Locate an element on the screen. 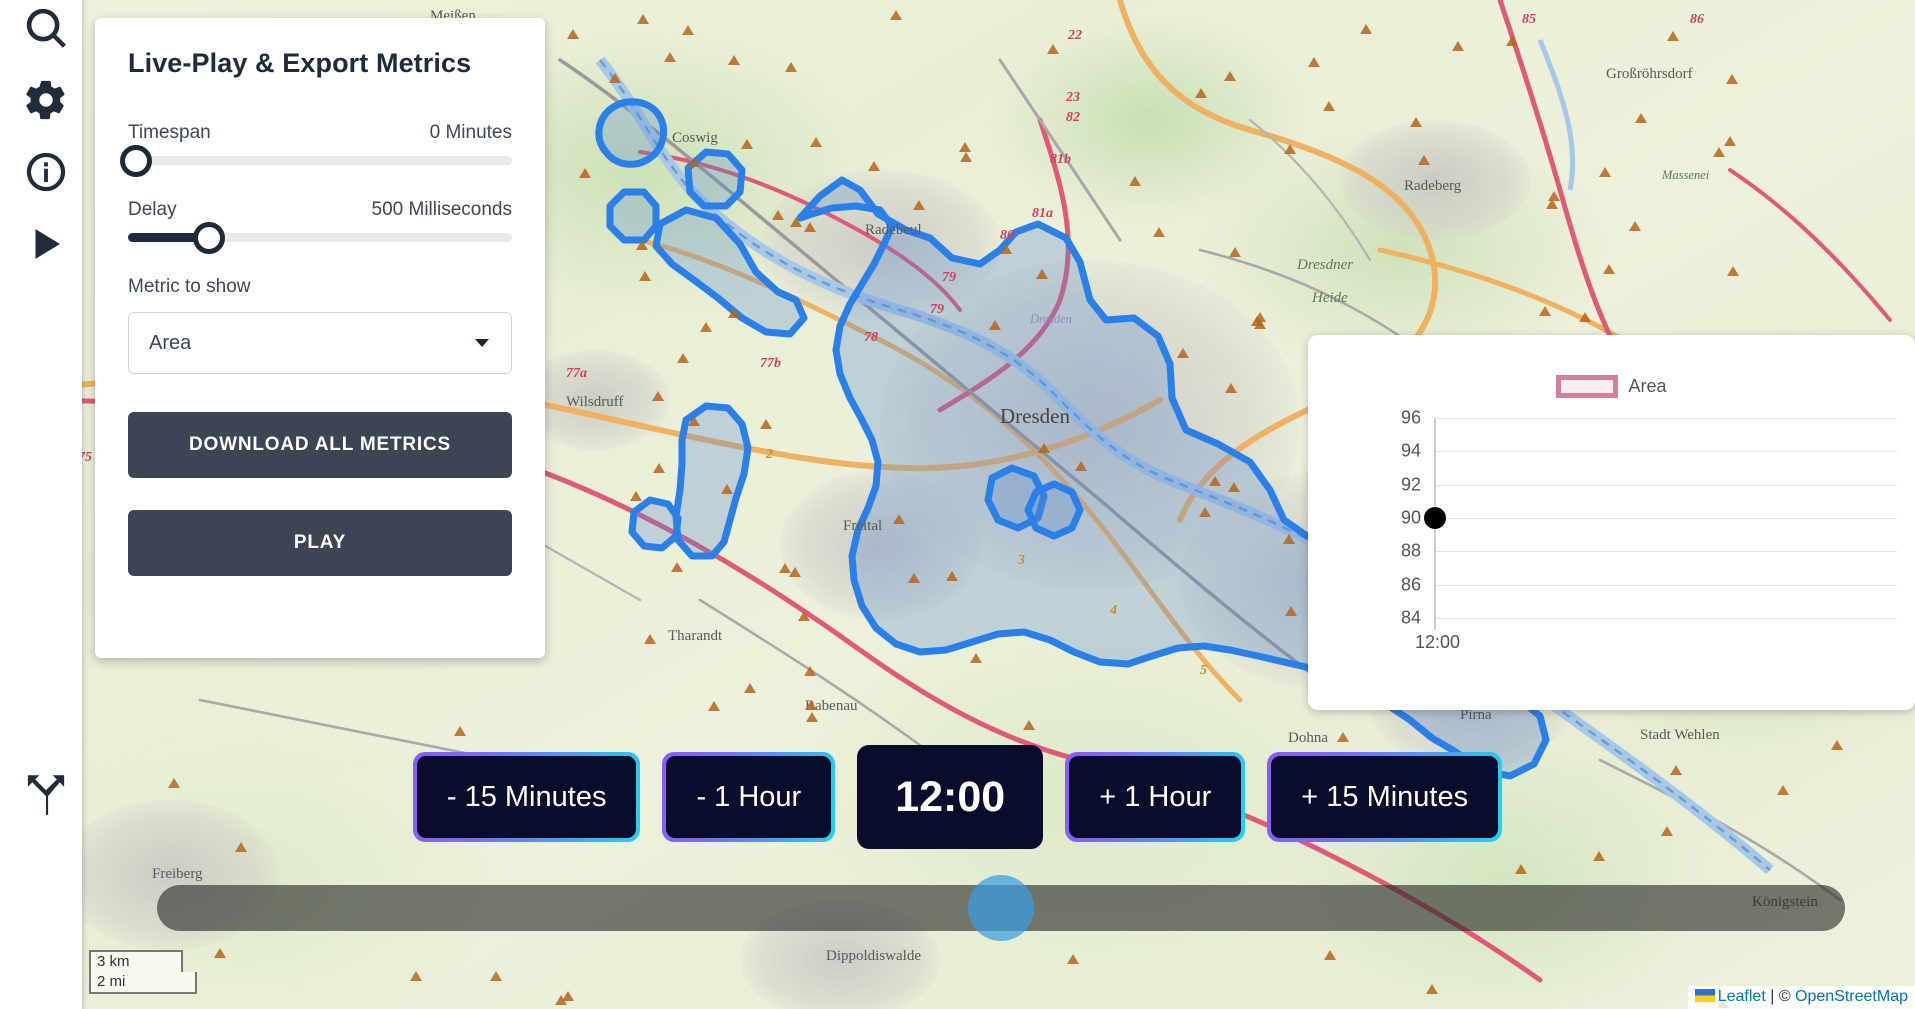 The width and height of the screenshot is (1915, 1009). play-metrics-button: PLAY is located at coordinates (320, 543).